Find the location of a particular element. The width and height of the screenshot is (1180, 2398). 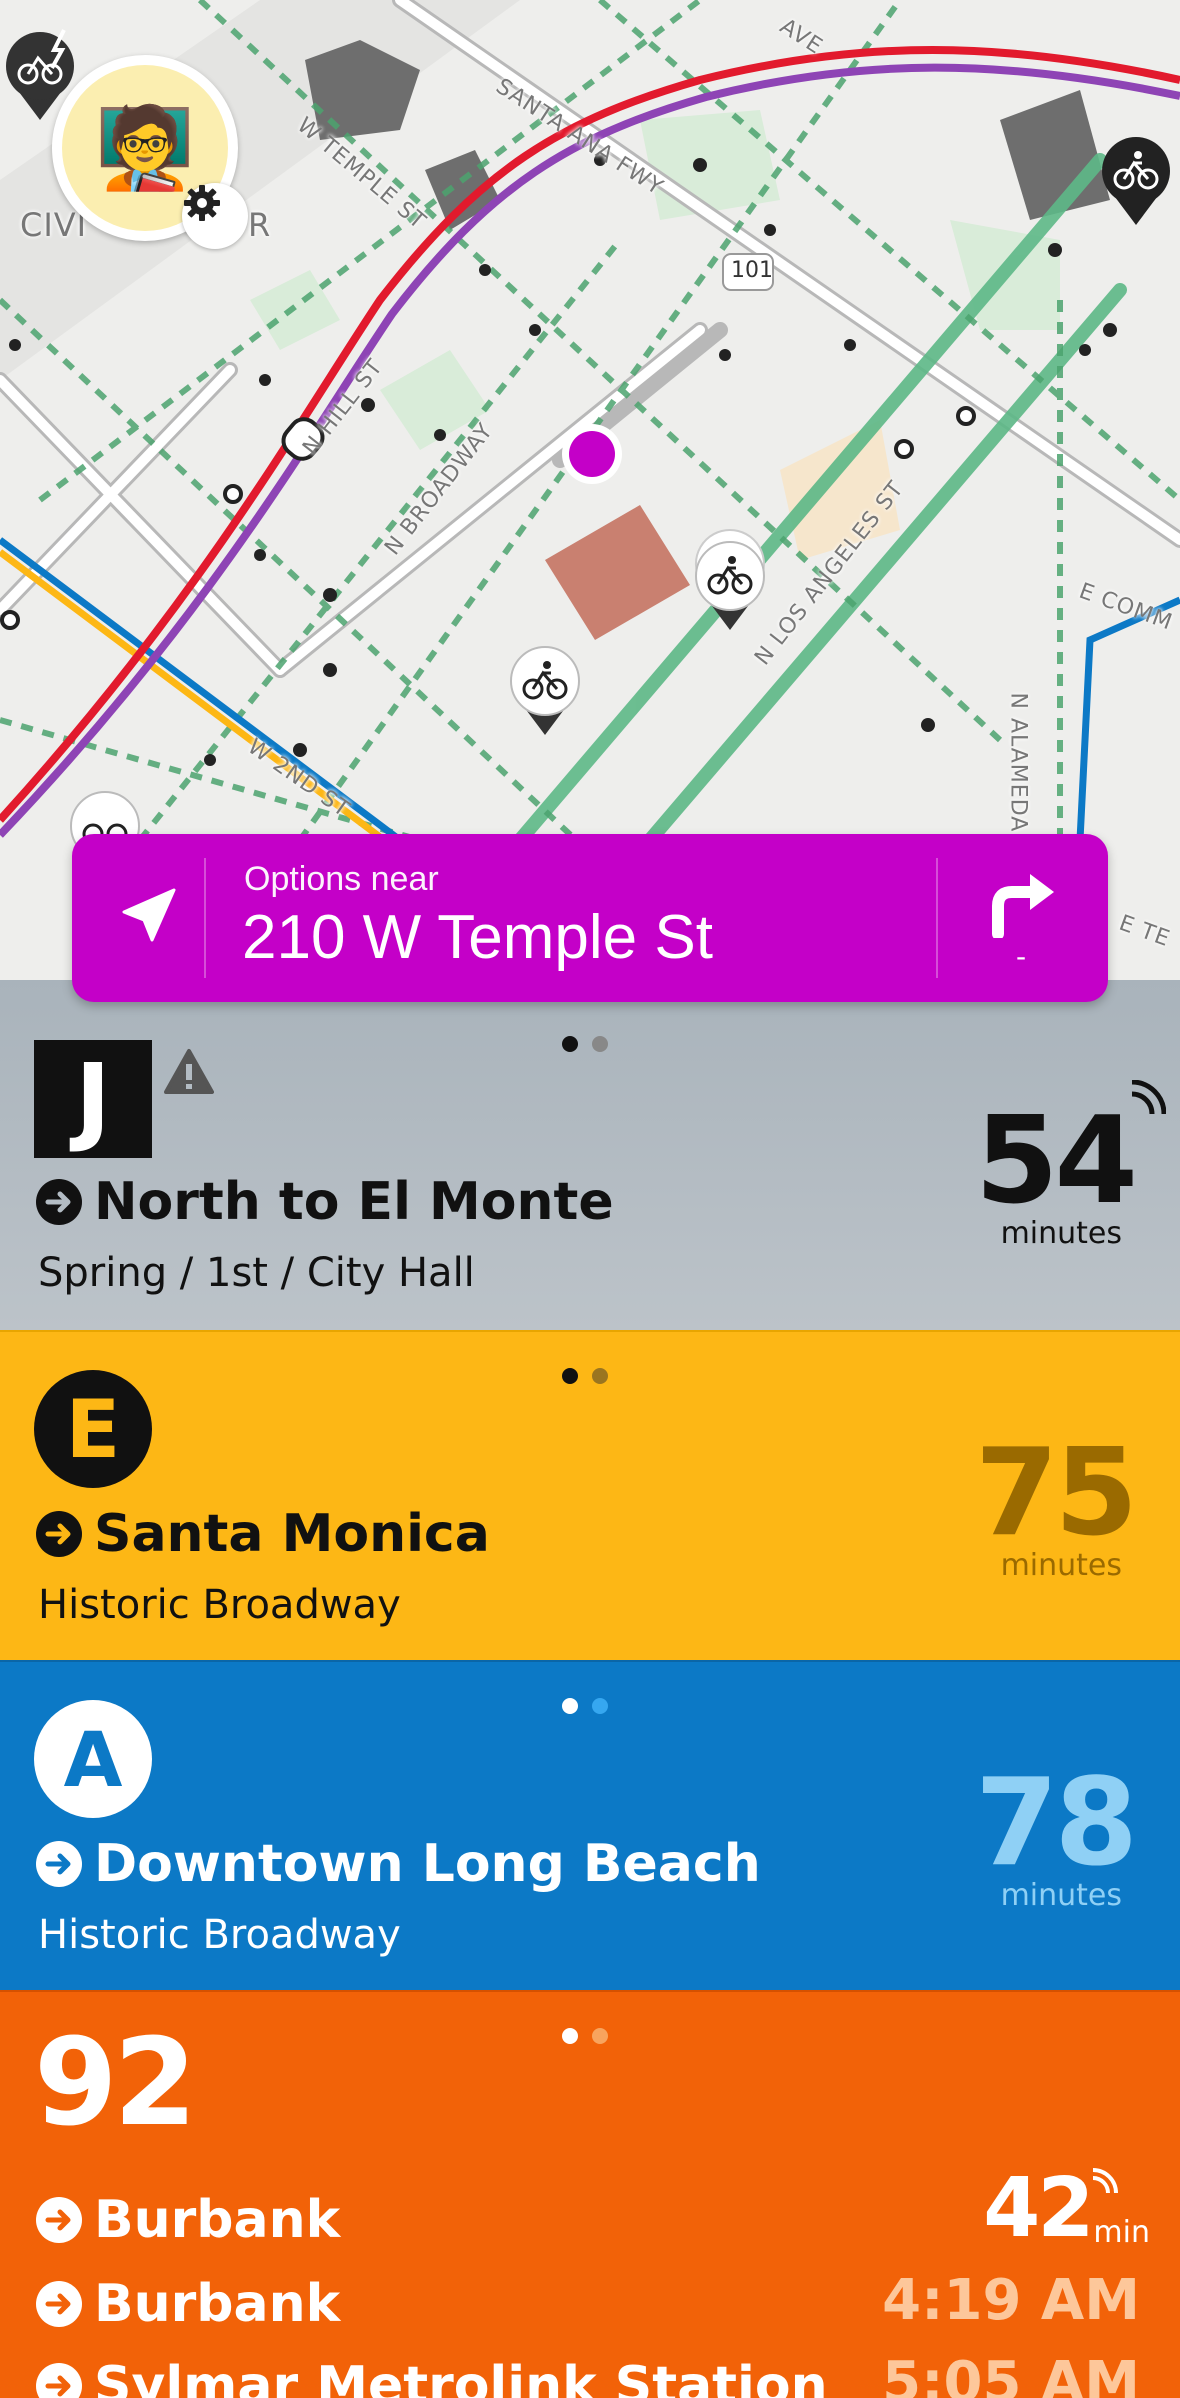

trip-destination: Sylmar Metrolink Station is located at coordinates (461, 2377).